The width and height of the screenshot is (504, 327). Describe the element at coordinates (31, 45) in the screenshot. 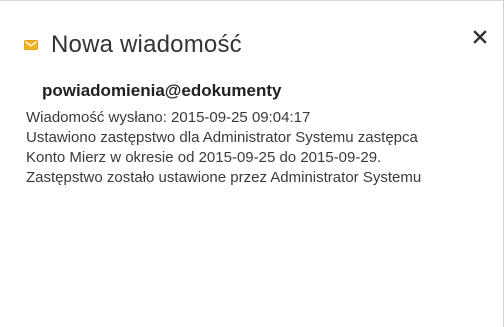

I see `envelope-icon` at that location.